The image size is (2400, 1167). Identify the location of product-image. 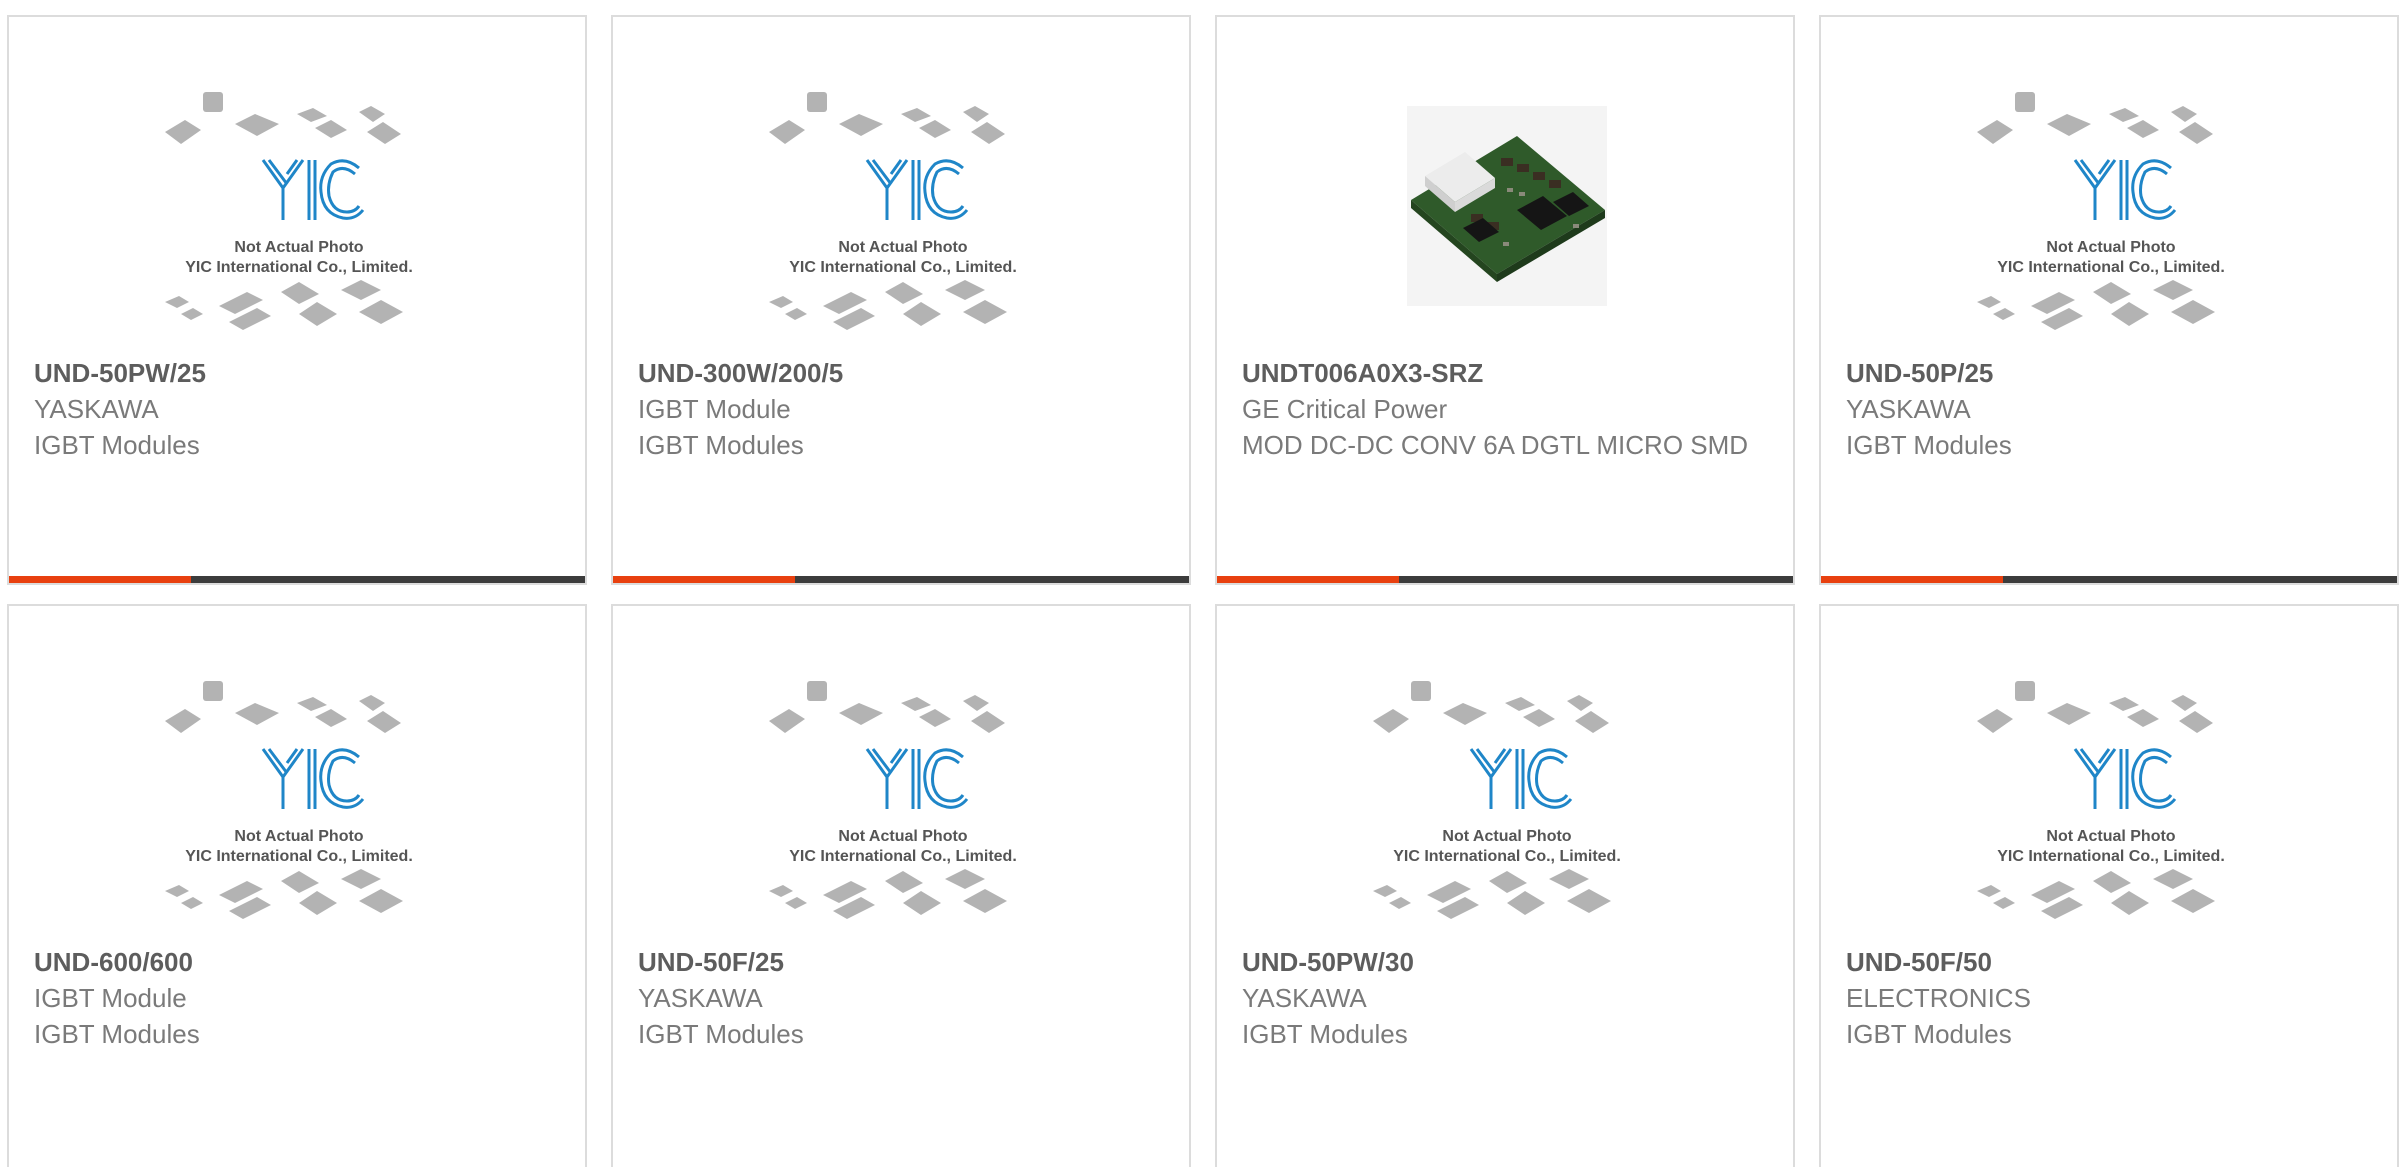
(1507, 212).